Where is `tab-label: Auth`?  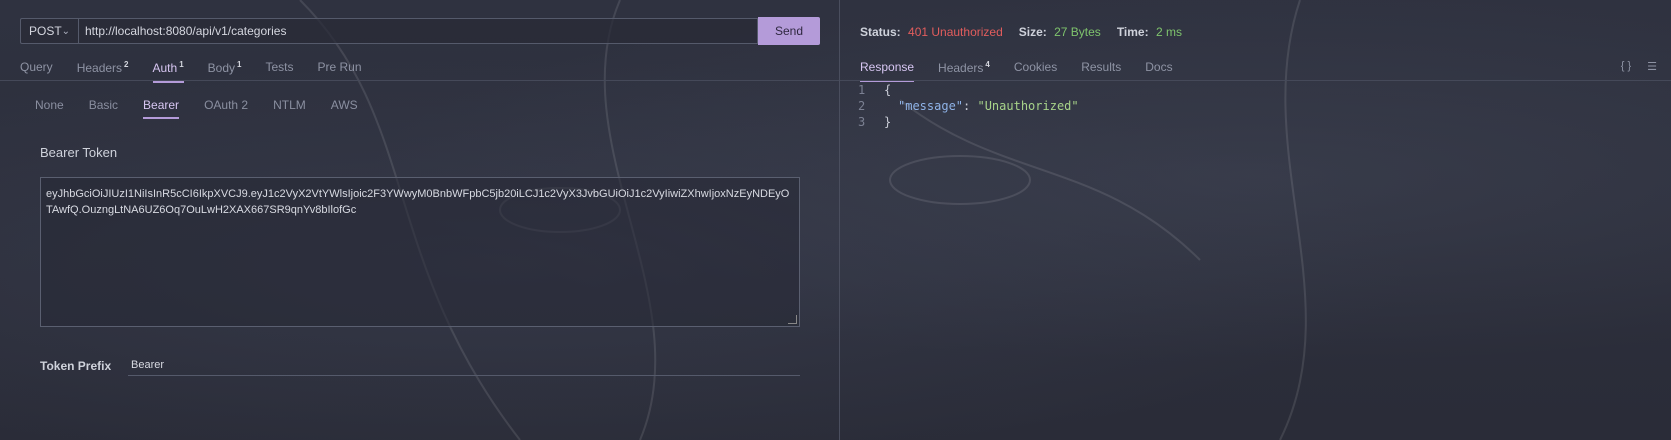 tab-label: Auth is located at coordinates (165, 68).